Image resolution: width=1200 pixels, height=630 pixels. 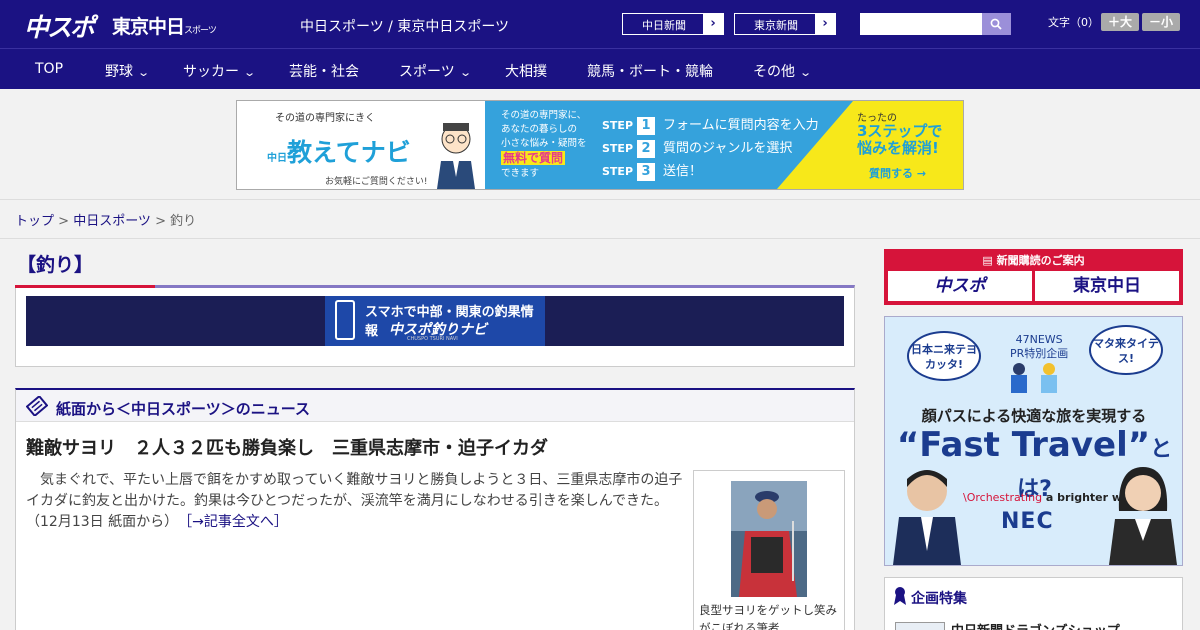 I want to click on search-icon, so click(x=996, y=24).